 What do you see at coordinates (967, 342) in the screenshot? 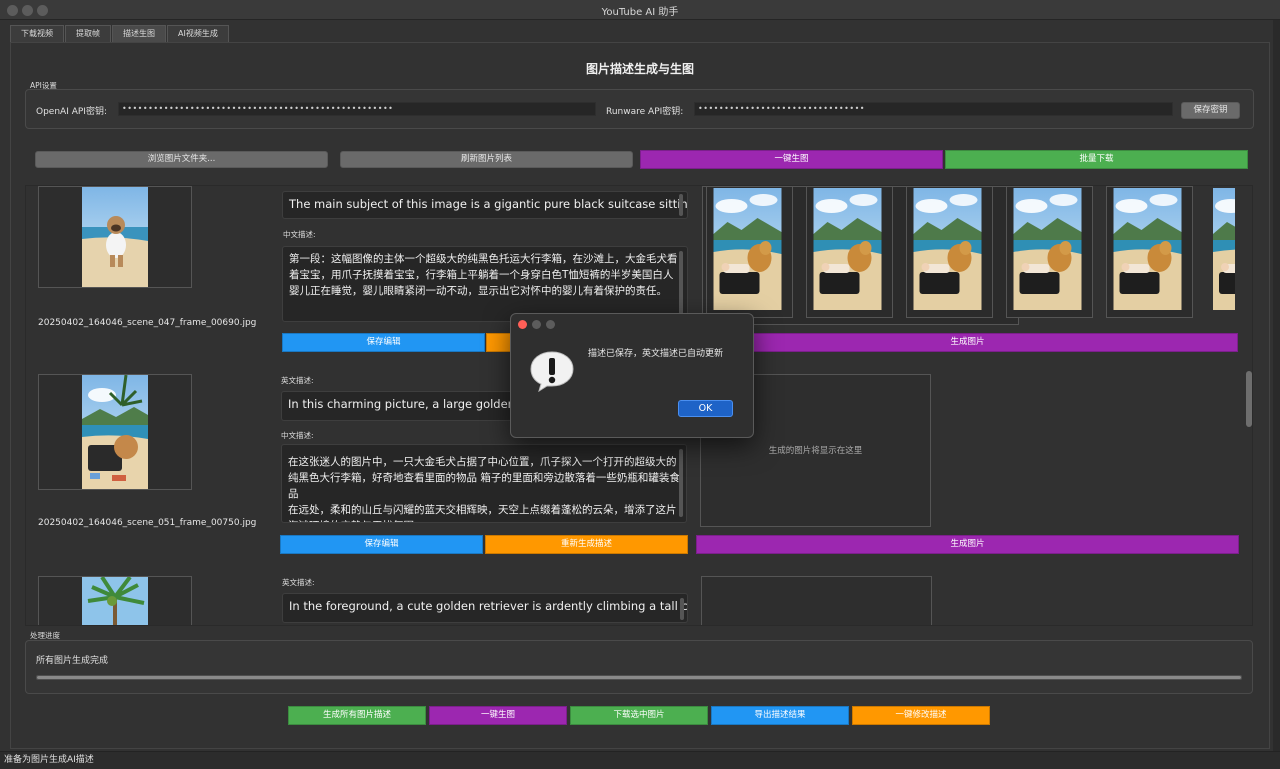
I see `row1-generate-image-button: 生成图片` at bounding box center [967, 342].